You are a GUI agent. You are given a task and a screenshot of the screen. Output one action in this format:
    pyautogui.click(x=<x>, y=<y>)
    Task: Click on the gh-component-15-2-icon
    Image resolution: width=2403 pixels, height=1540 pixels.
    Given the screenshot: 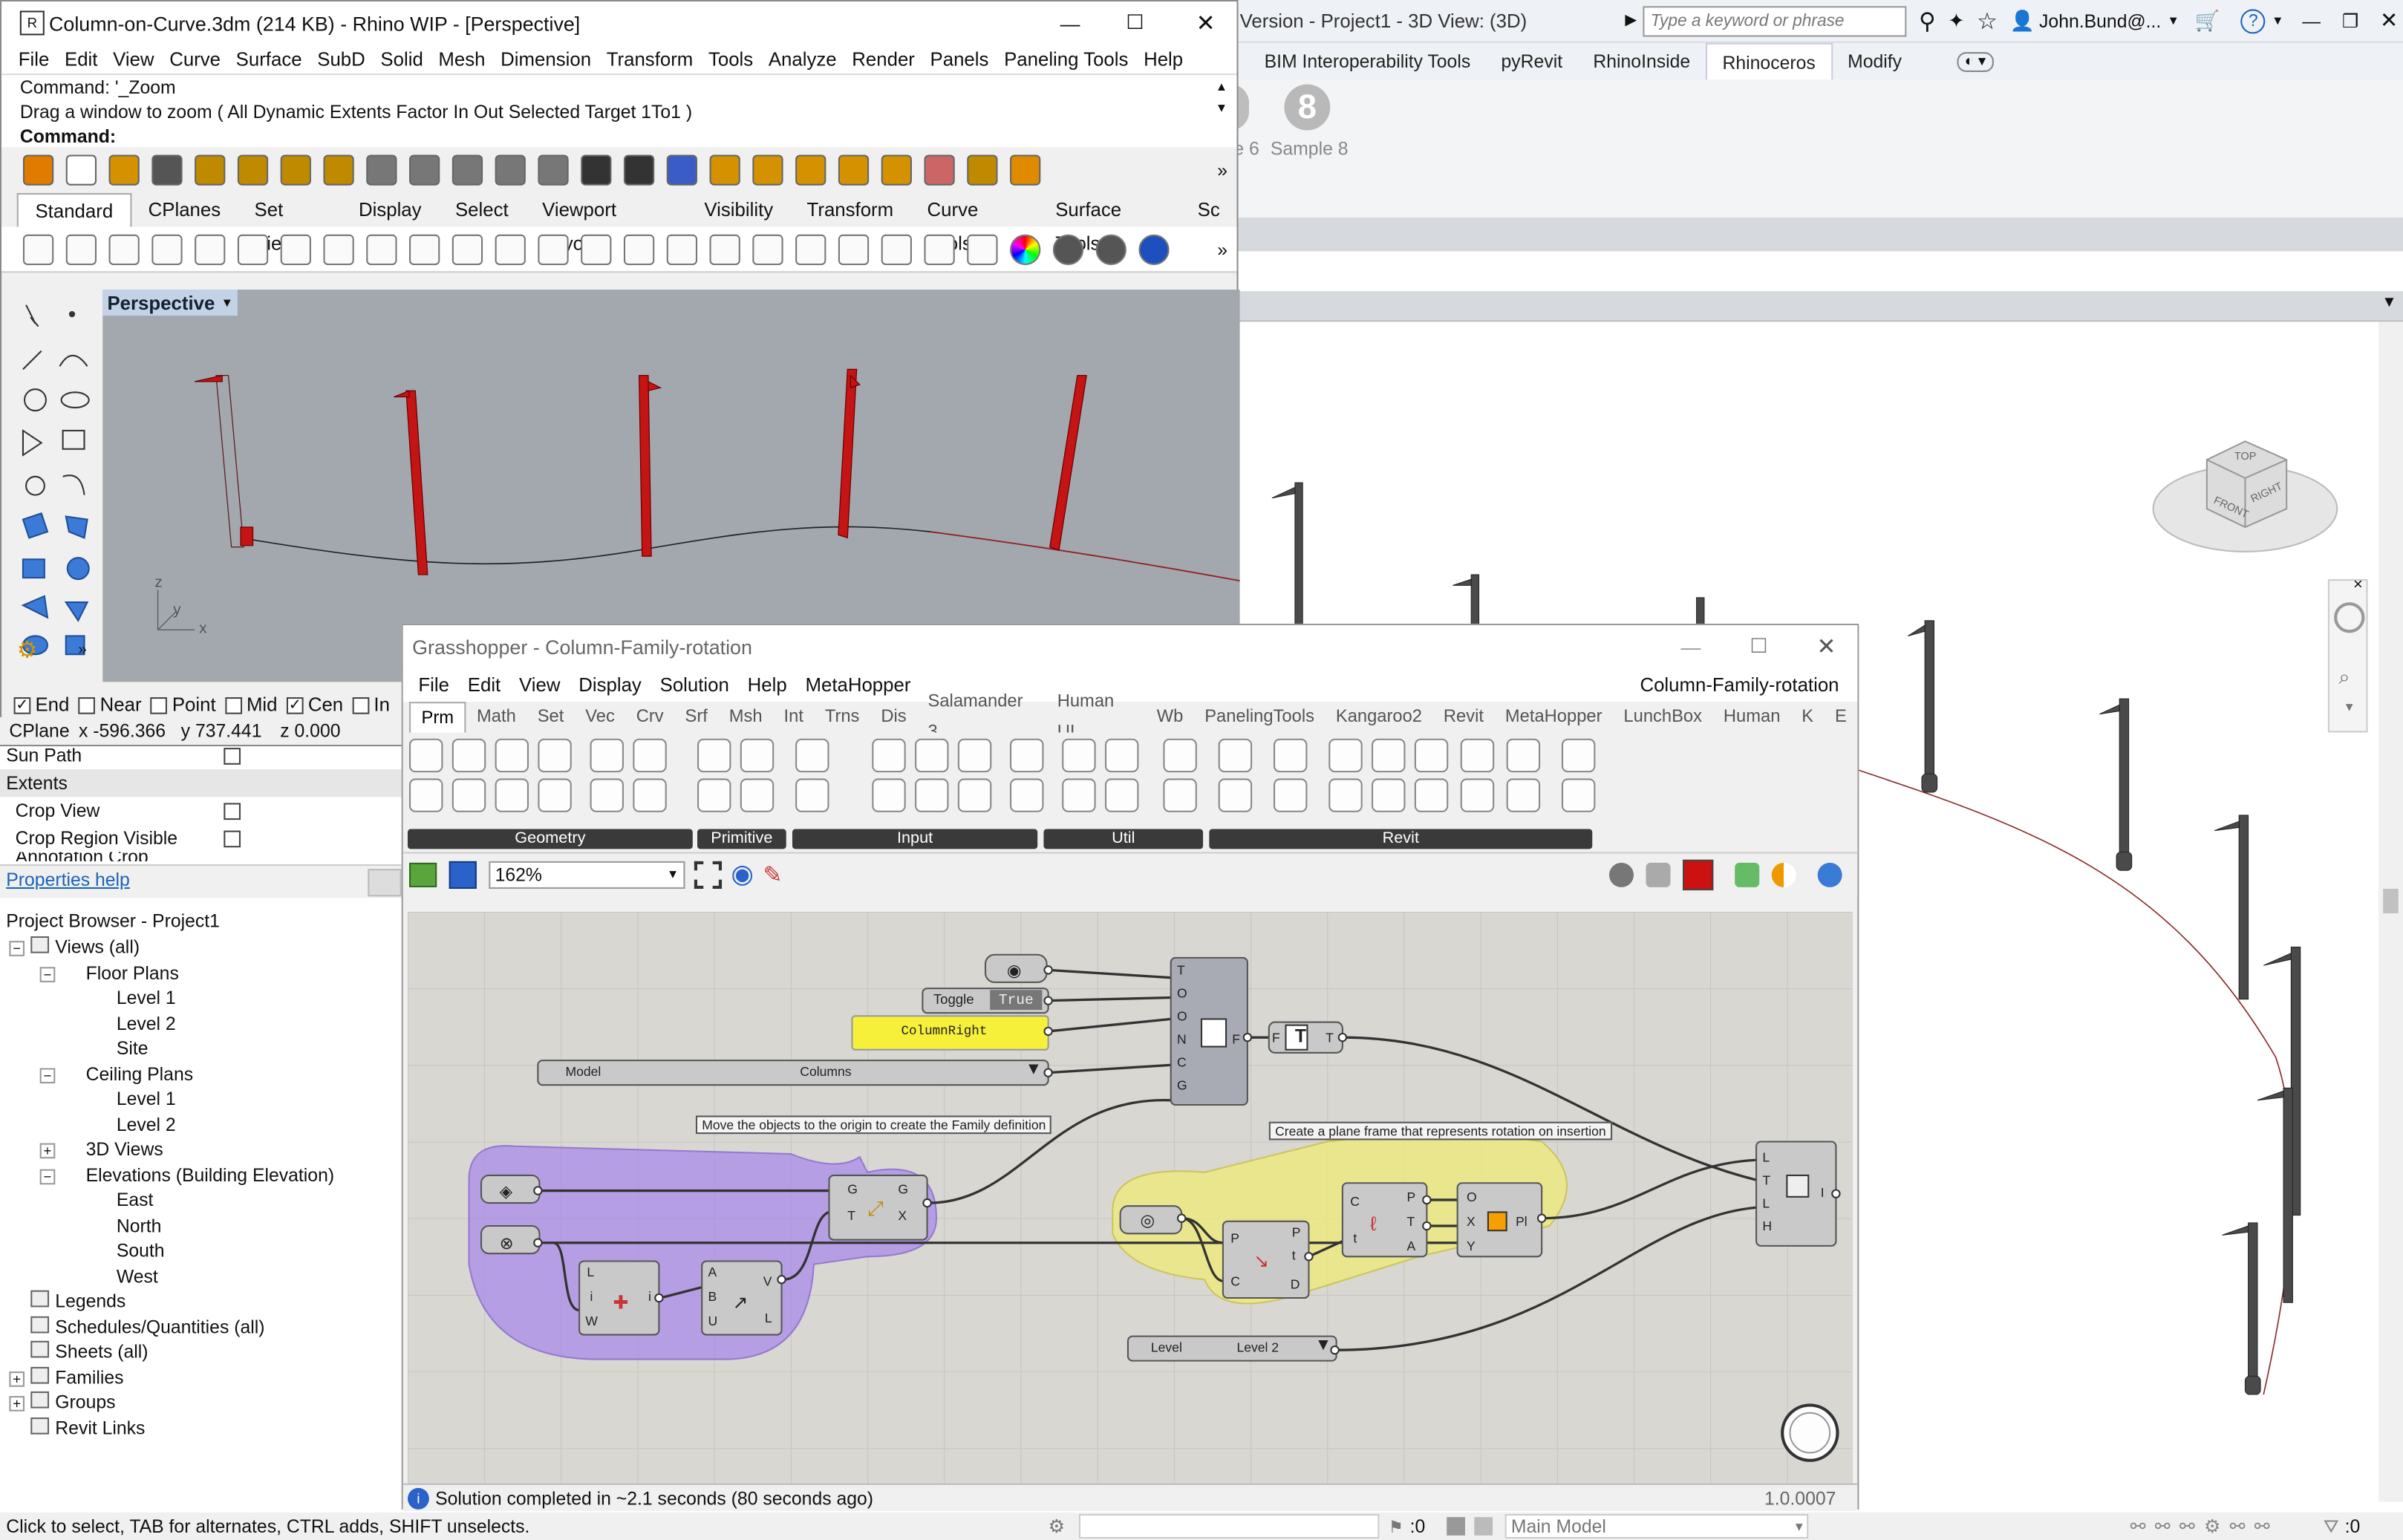 What is the action you would take?
    pyautogui.click(x=1122, y=795)
    